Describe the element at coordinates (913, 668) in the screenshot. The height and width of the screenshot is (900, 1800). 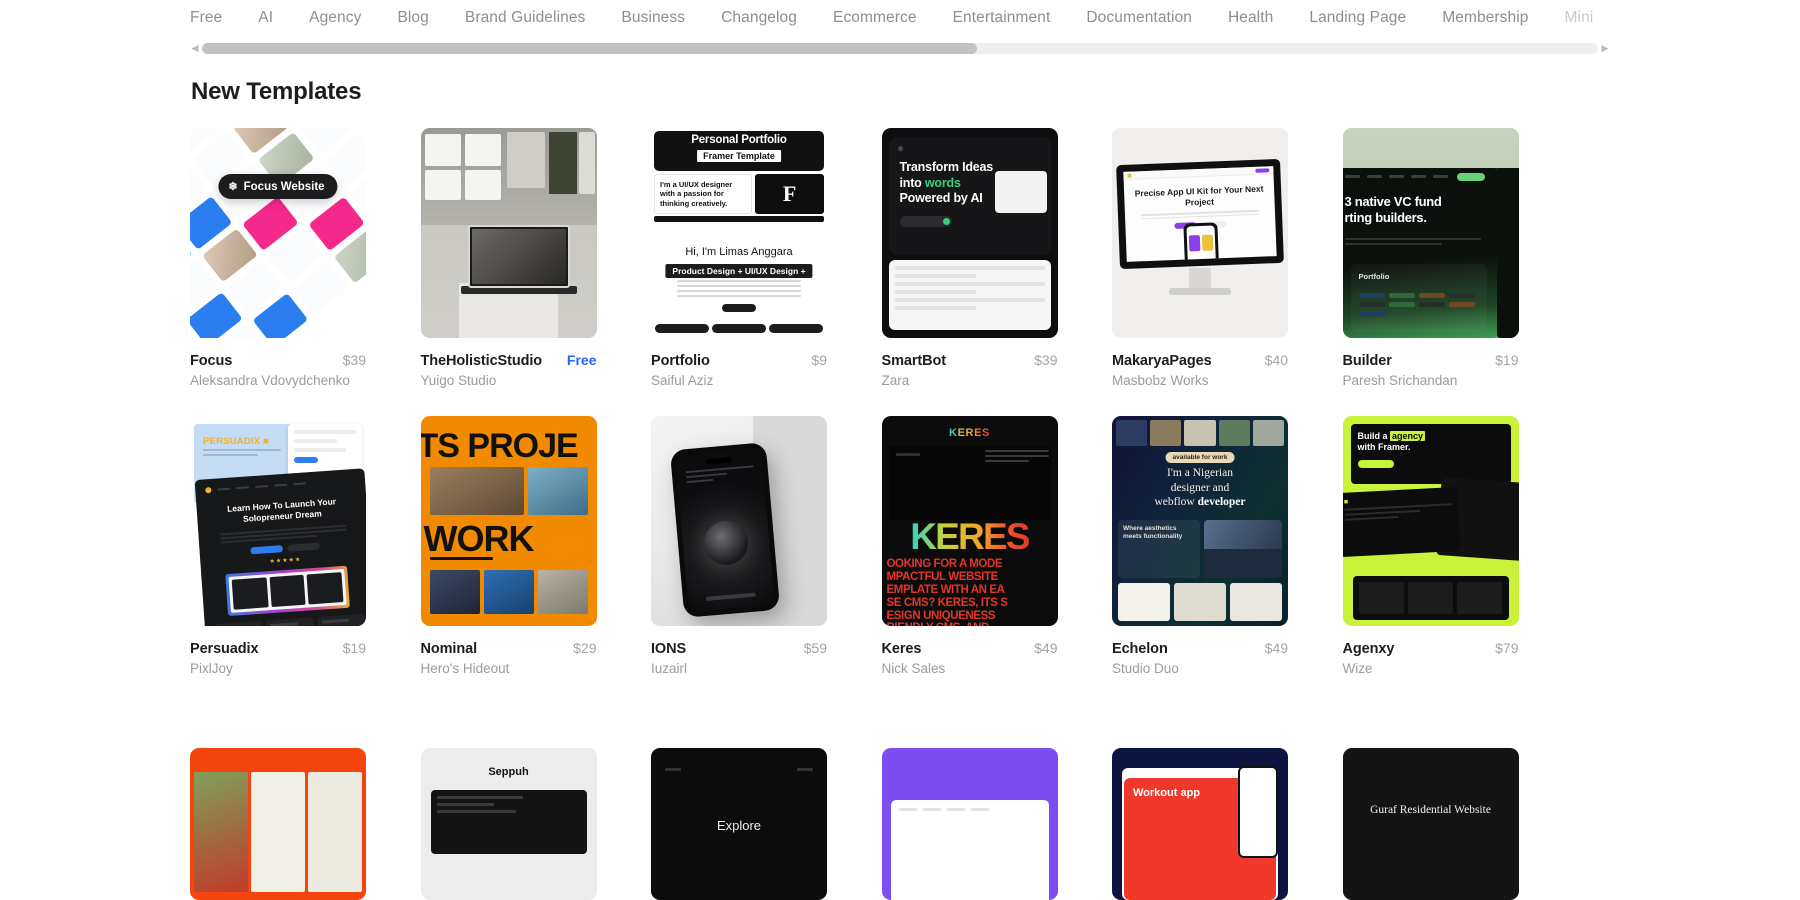
I see `template-author: Nick Sales` at that location.